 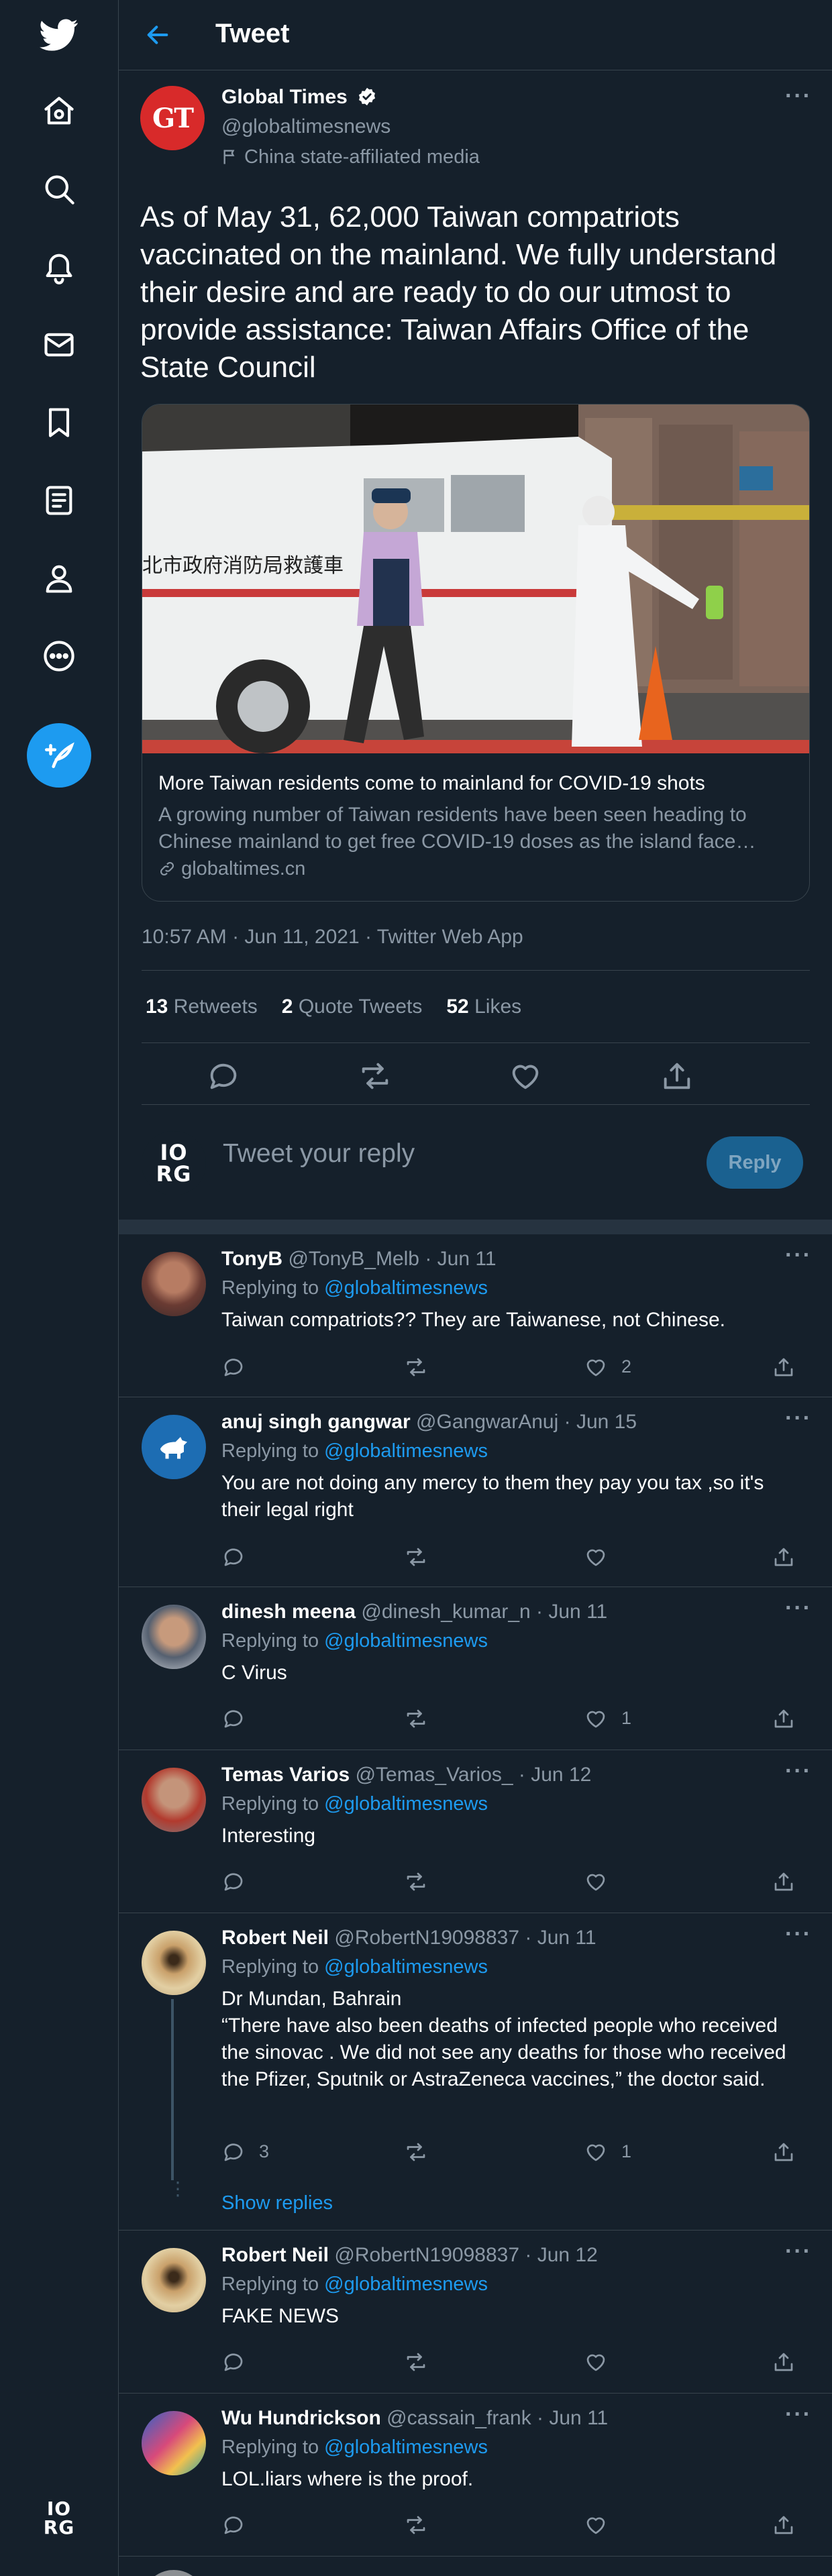 I want to click on more-options-icon, so click(x=59, y=656).